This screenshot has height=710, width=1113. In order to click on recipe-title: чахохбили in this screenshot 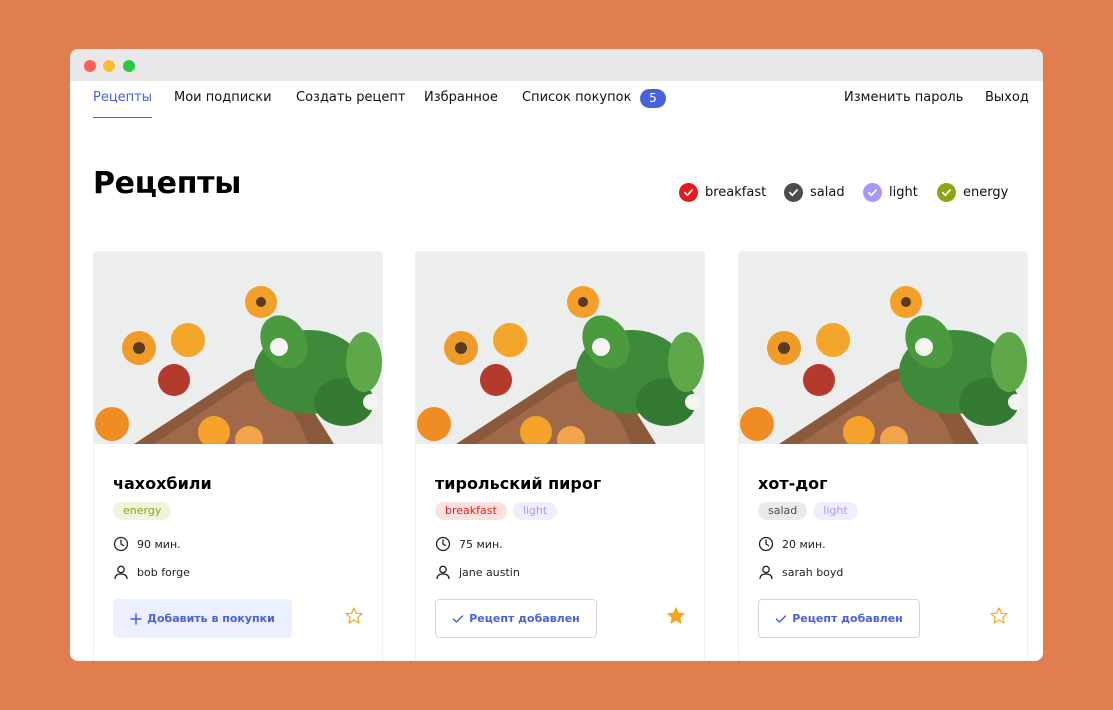, I will do `click(162, 483)`.